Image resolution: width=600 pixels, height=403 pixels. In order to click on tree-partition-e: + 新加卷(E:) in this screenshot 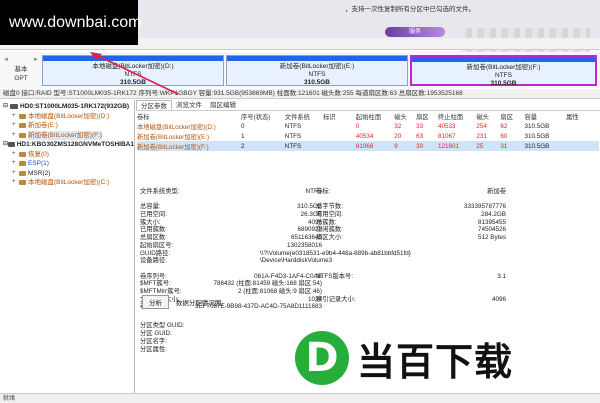, I will do `click(68, 126)`.